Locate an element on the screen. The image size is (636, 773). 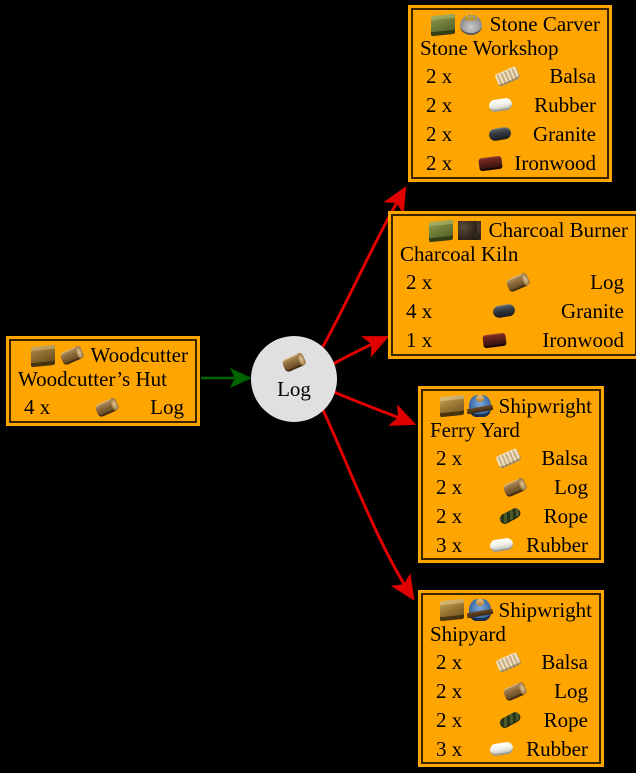
node-body: Woodcutter Woodcutter’s Hut 4 x Log is located at coordinates (103, 381).